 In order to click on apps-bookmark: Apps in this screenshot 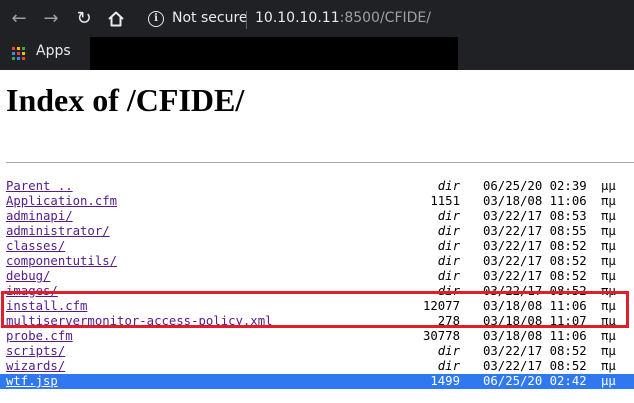, I will do `click(53, 51)`.